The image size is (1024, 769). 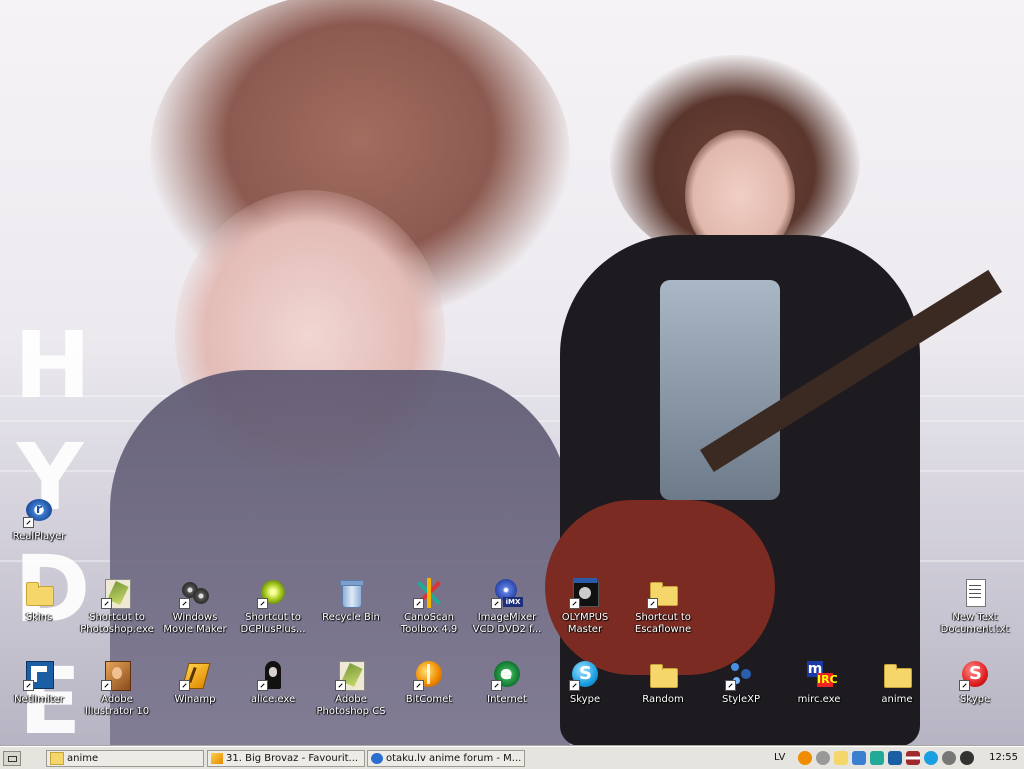 I want to click on desktop-icon-skins: Skins, so click(x=39, y=600).